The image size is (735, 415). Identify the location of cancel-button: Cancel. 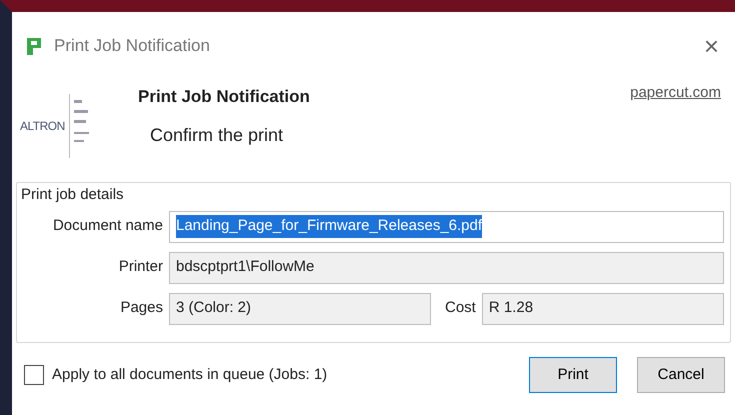
(681, 374).